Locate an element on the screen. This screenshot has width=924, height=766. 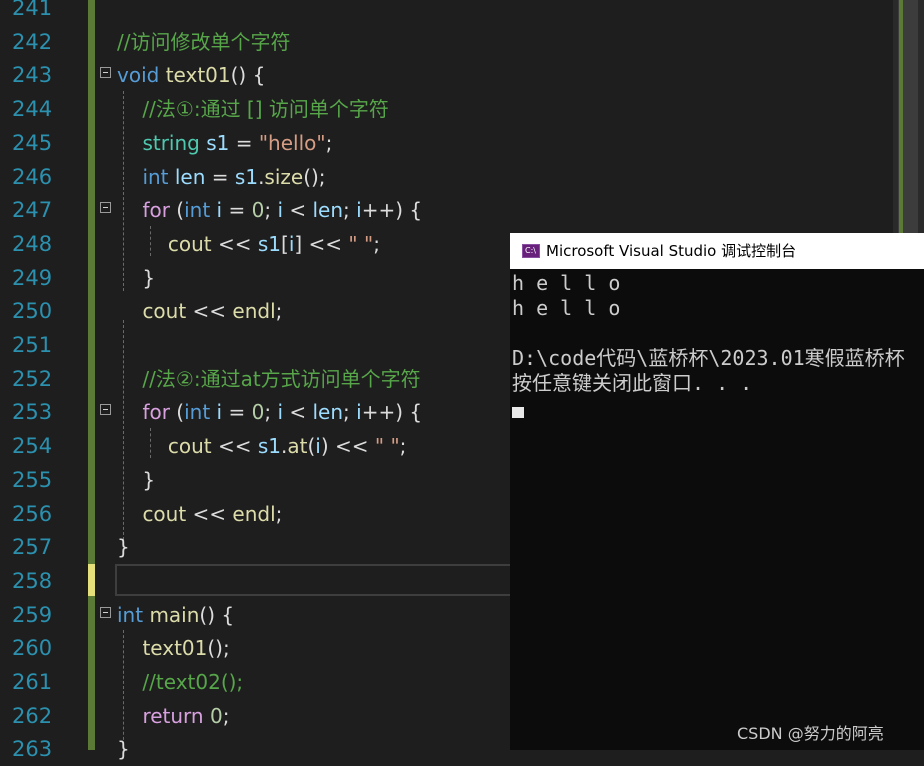
code-token: size is located at coordinates (284, 176).